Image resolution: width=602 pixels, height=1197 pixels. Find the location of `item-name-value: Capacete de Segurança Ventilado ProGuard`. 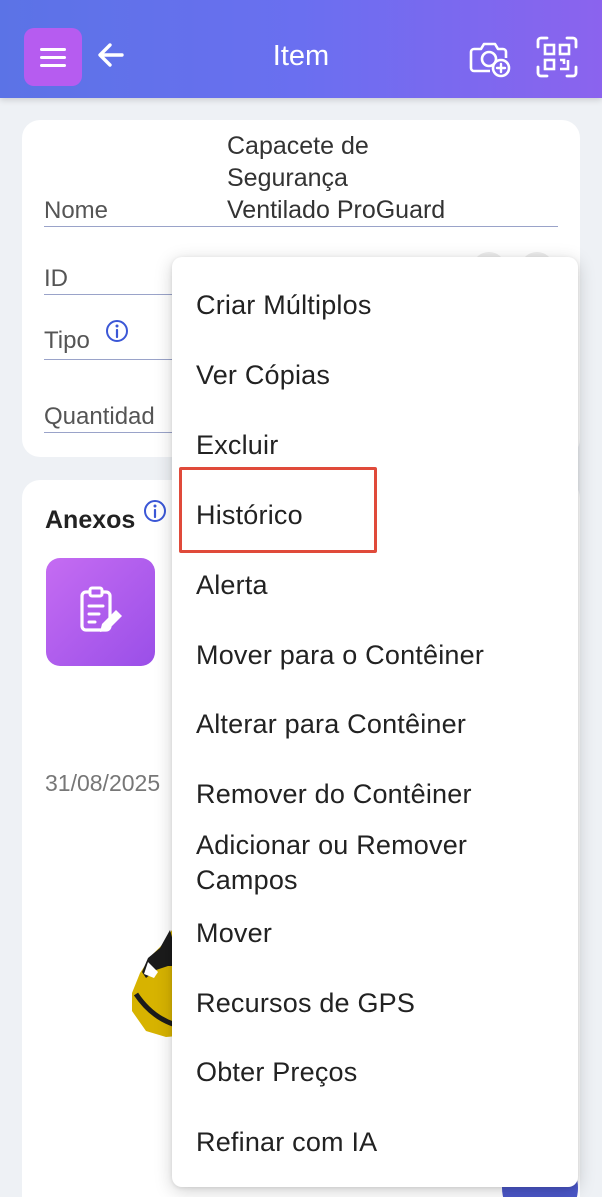

item-name-value: Capacete de Segurança Ventilado ProGuard is located at coordinates (336, 178).